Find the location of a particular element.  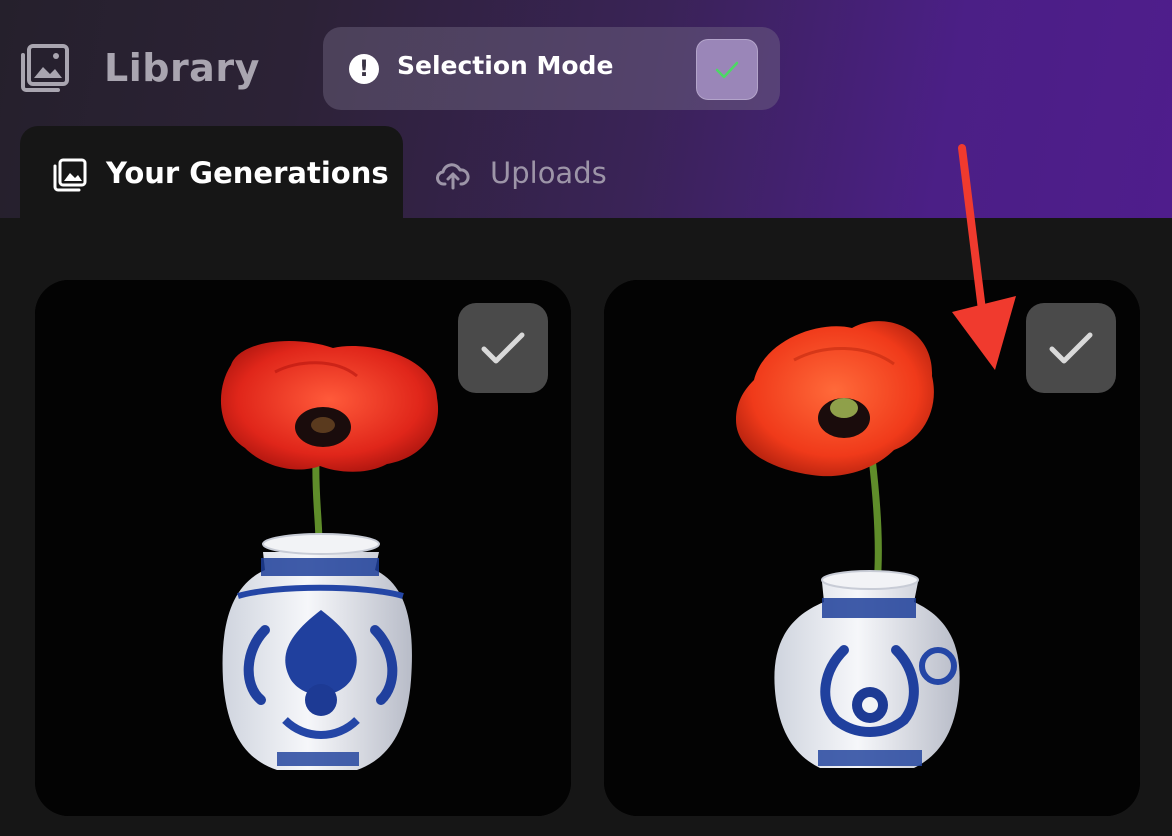

cloud-upload-icon is located at coordinates (453, 176).